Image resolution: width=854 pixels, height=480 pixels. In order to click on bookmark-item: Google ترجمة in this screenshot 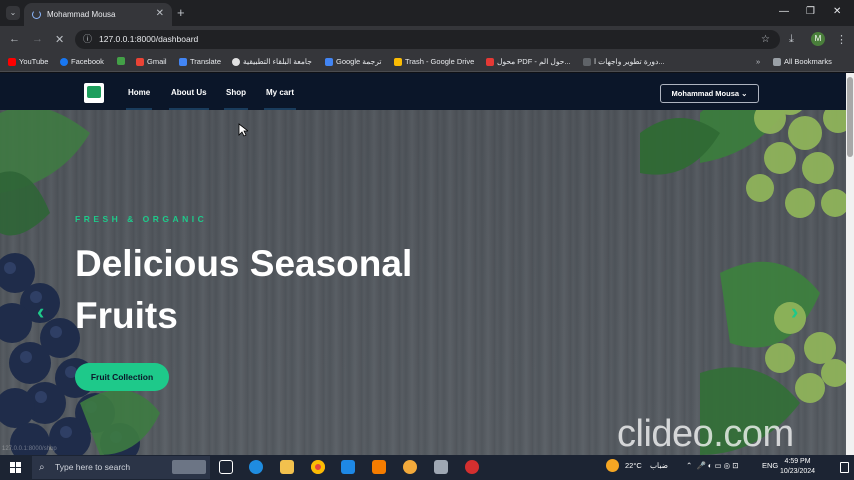, I will do `click(353, 61)`.